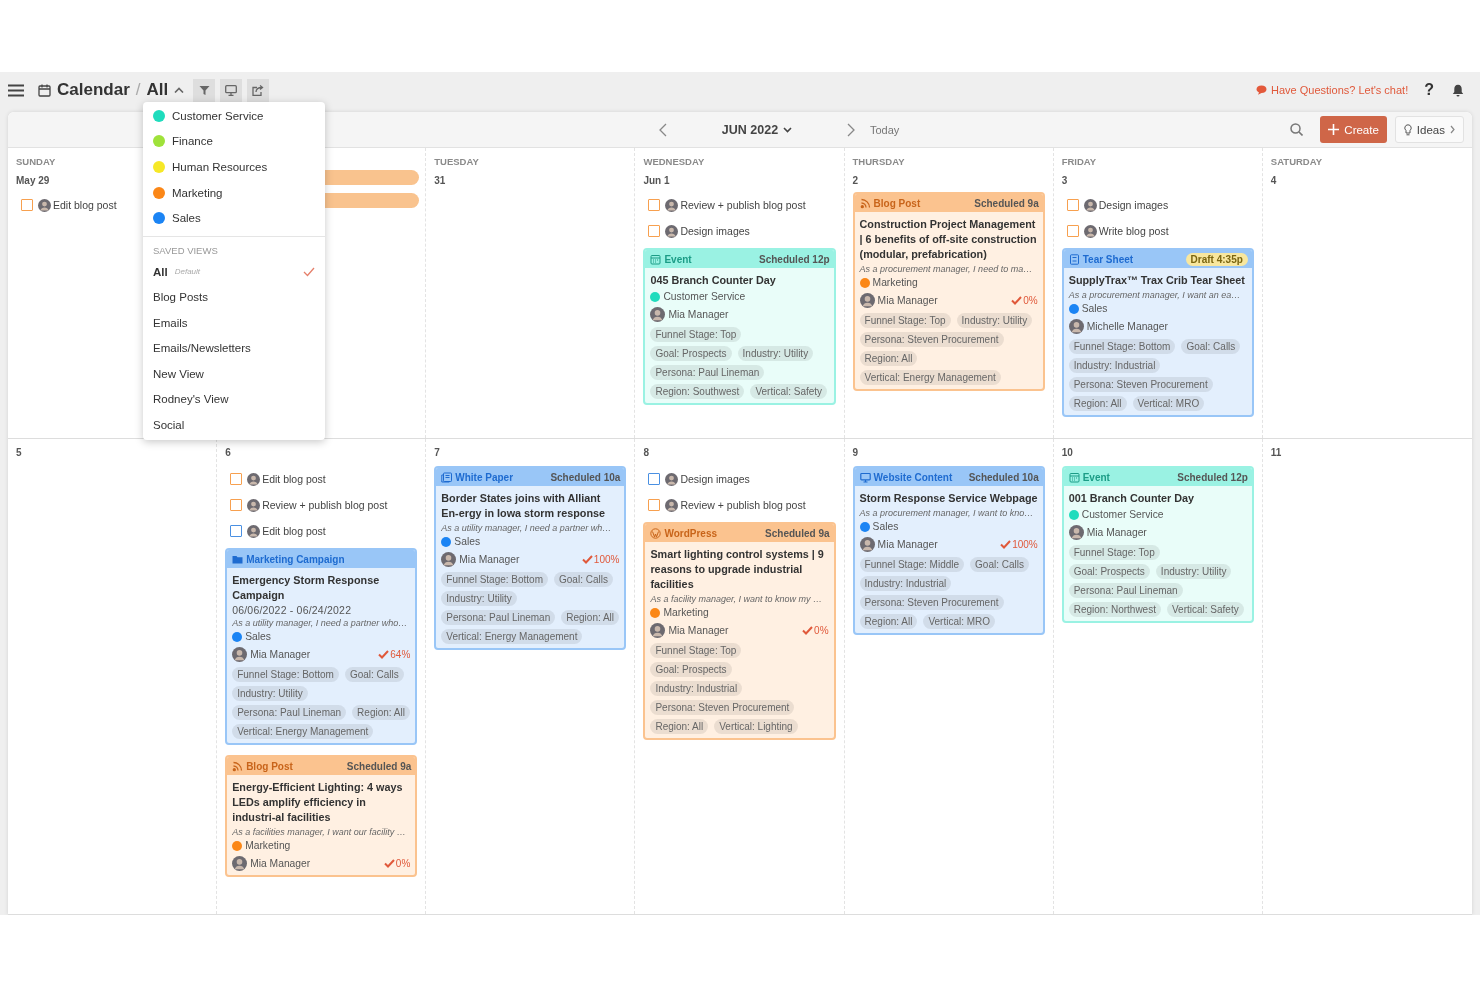 This screenshot has height=987, width=1480. Describe the element at coordinates (1353, 129) in the screenshot. I see `create-button: Create` at that location.